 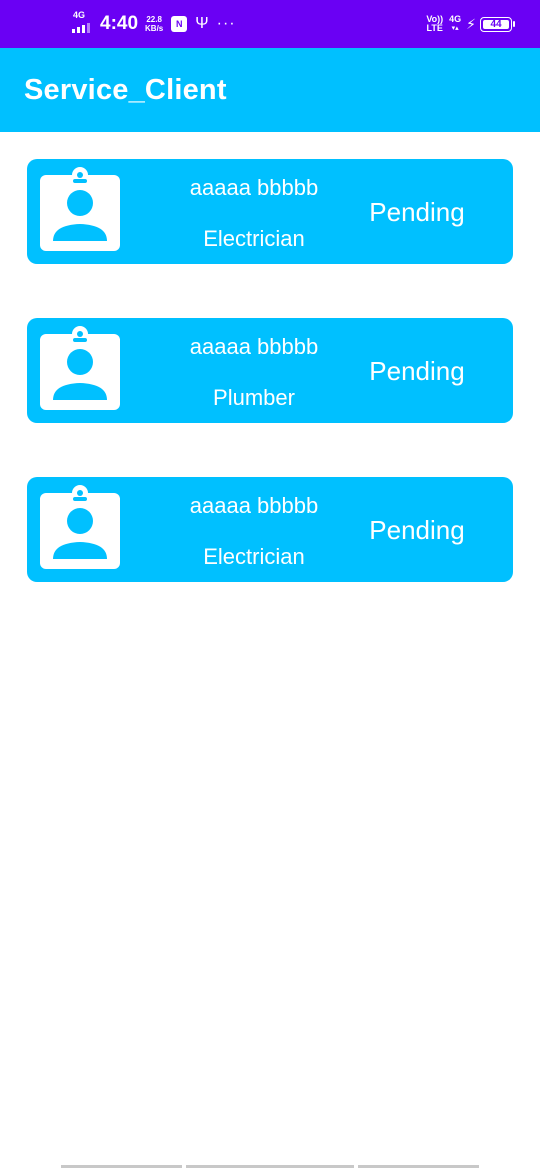 What do you see at coordinates (202, 23) in the screenshot?
I see `usb-icon: Ψ` at bounding box center [202, 23].